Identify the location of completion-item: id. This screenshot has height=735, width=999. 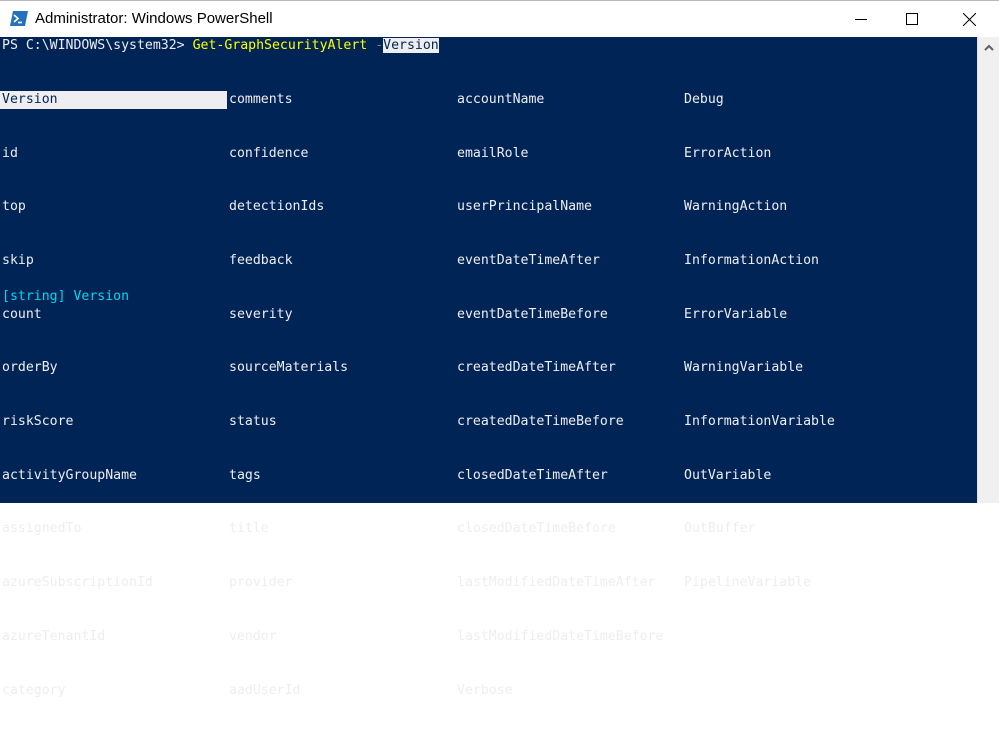
(113, 154).